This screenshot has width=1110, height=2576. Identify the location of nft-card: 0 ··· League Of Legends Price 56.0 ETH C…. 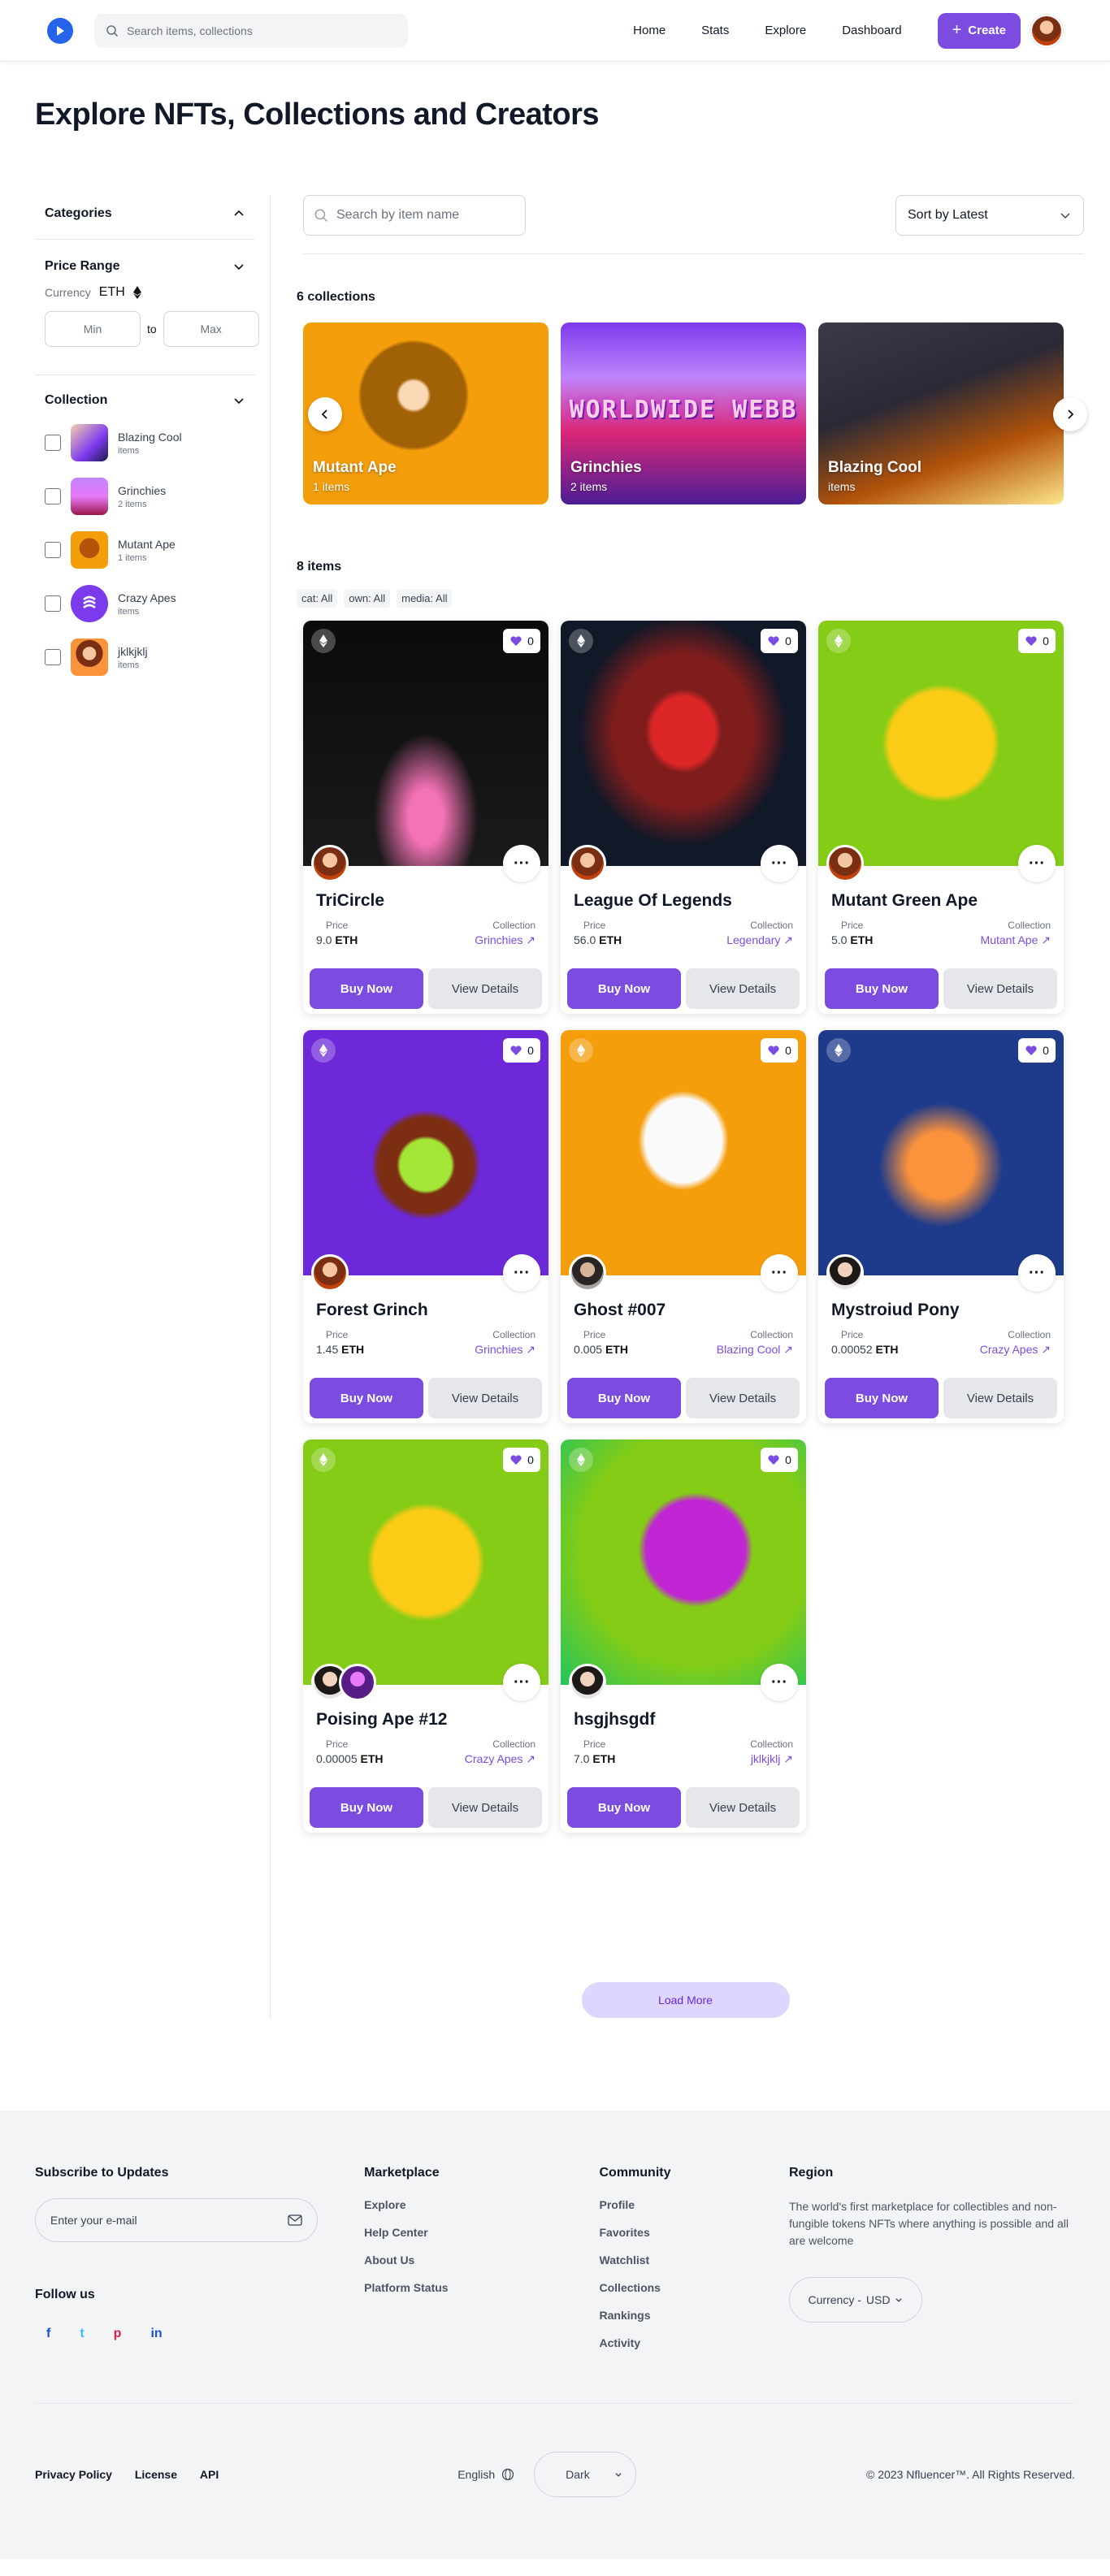
(683, 817).